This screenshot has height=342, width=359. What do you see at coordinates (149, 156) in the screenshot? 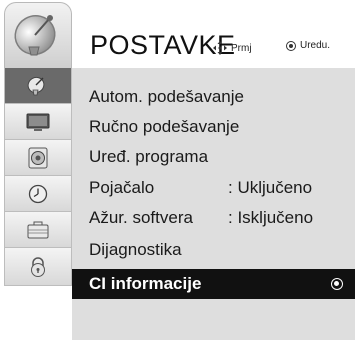
I see `menu-item-label: Uređ. programa` at bounding box center [149, 156].